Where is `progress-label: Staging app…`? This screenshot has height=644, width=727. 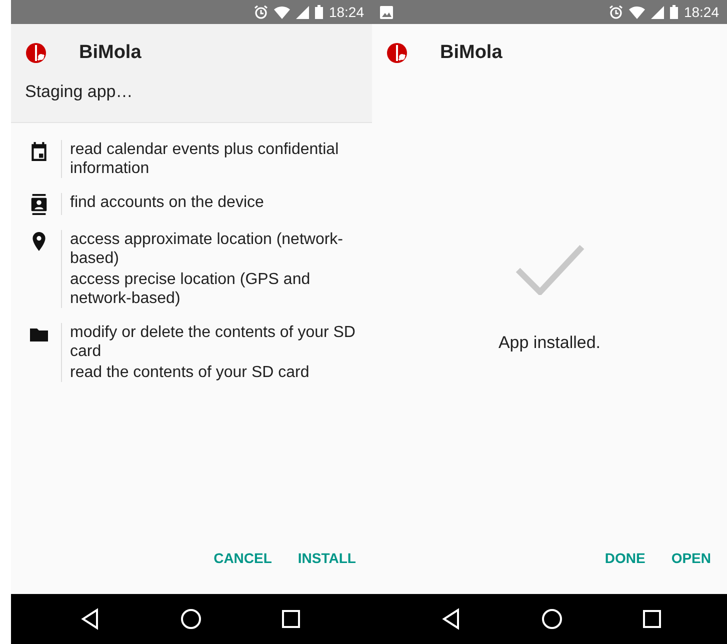
progress-label: Staging app… is located at coordinates (79, 92).